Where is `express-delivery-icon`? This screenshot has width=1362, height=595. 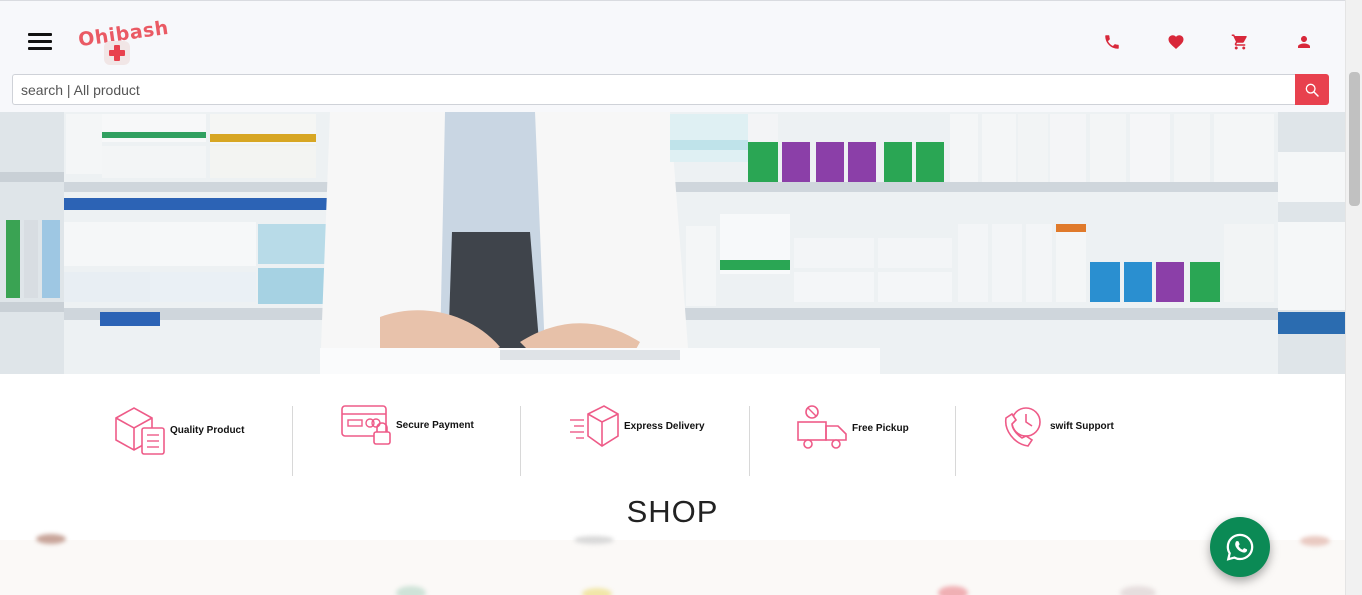 express-delivery-icon is located at coordinates (594, 426).